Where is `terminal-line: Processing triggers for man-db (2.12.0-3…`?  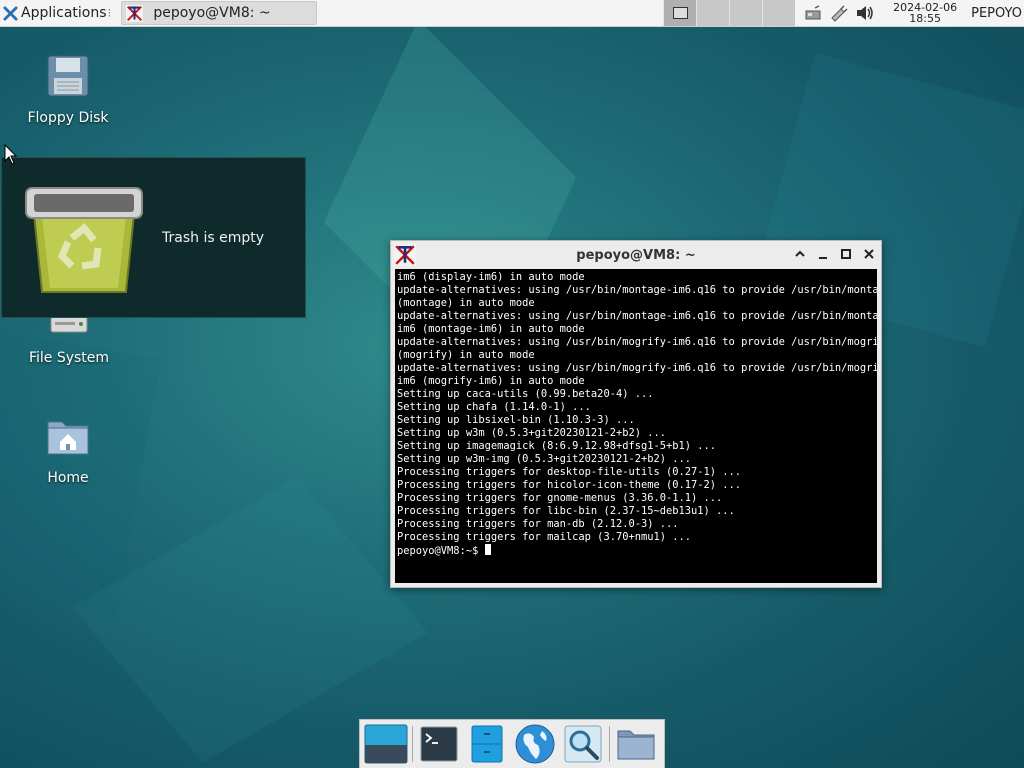
terminal-line: Processing triggers for man-db (2.12.0-3… is located at coordinates (538, 524).